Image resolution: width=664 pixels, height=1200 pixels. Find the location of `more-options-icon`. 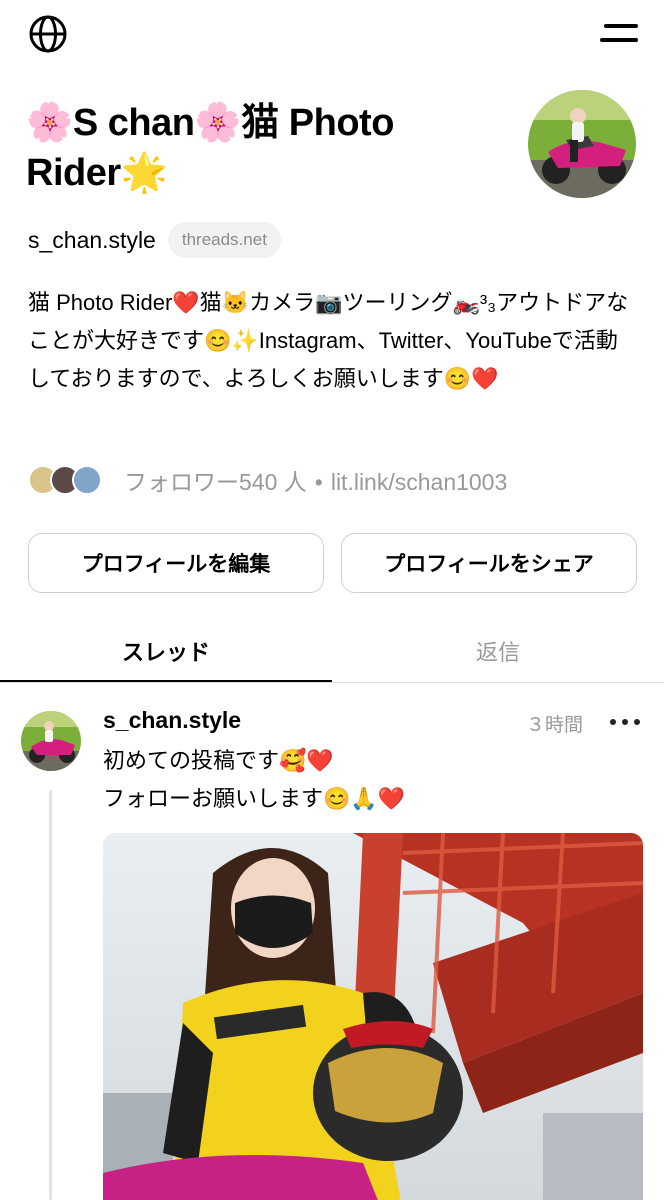

more-options-icon is located at coordinates (625, 722).